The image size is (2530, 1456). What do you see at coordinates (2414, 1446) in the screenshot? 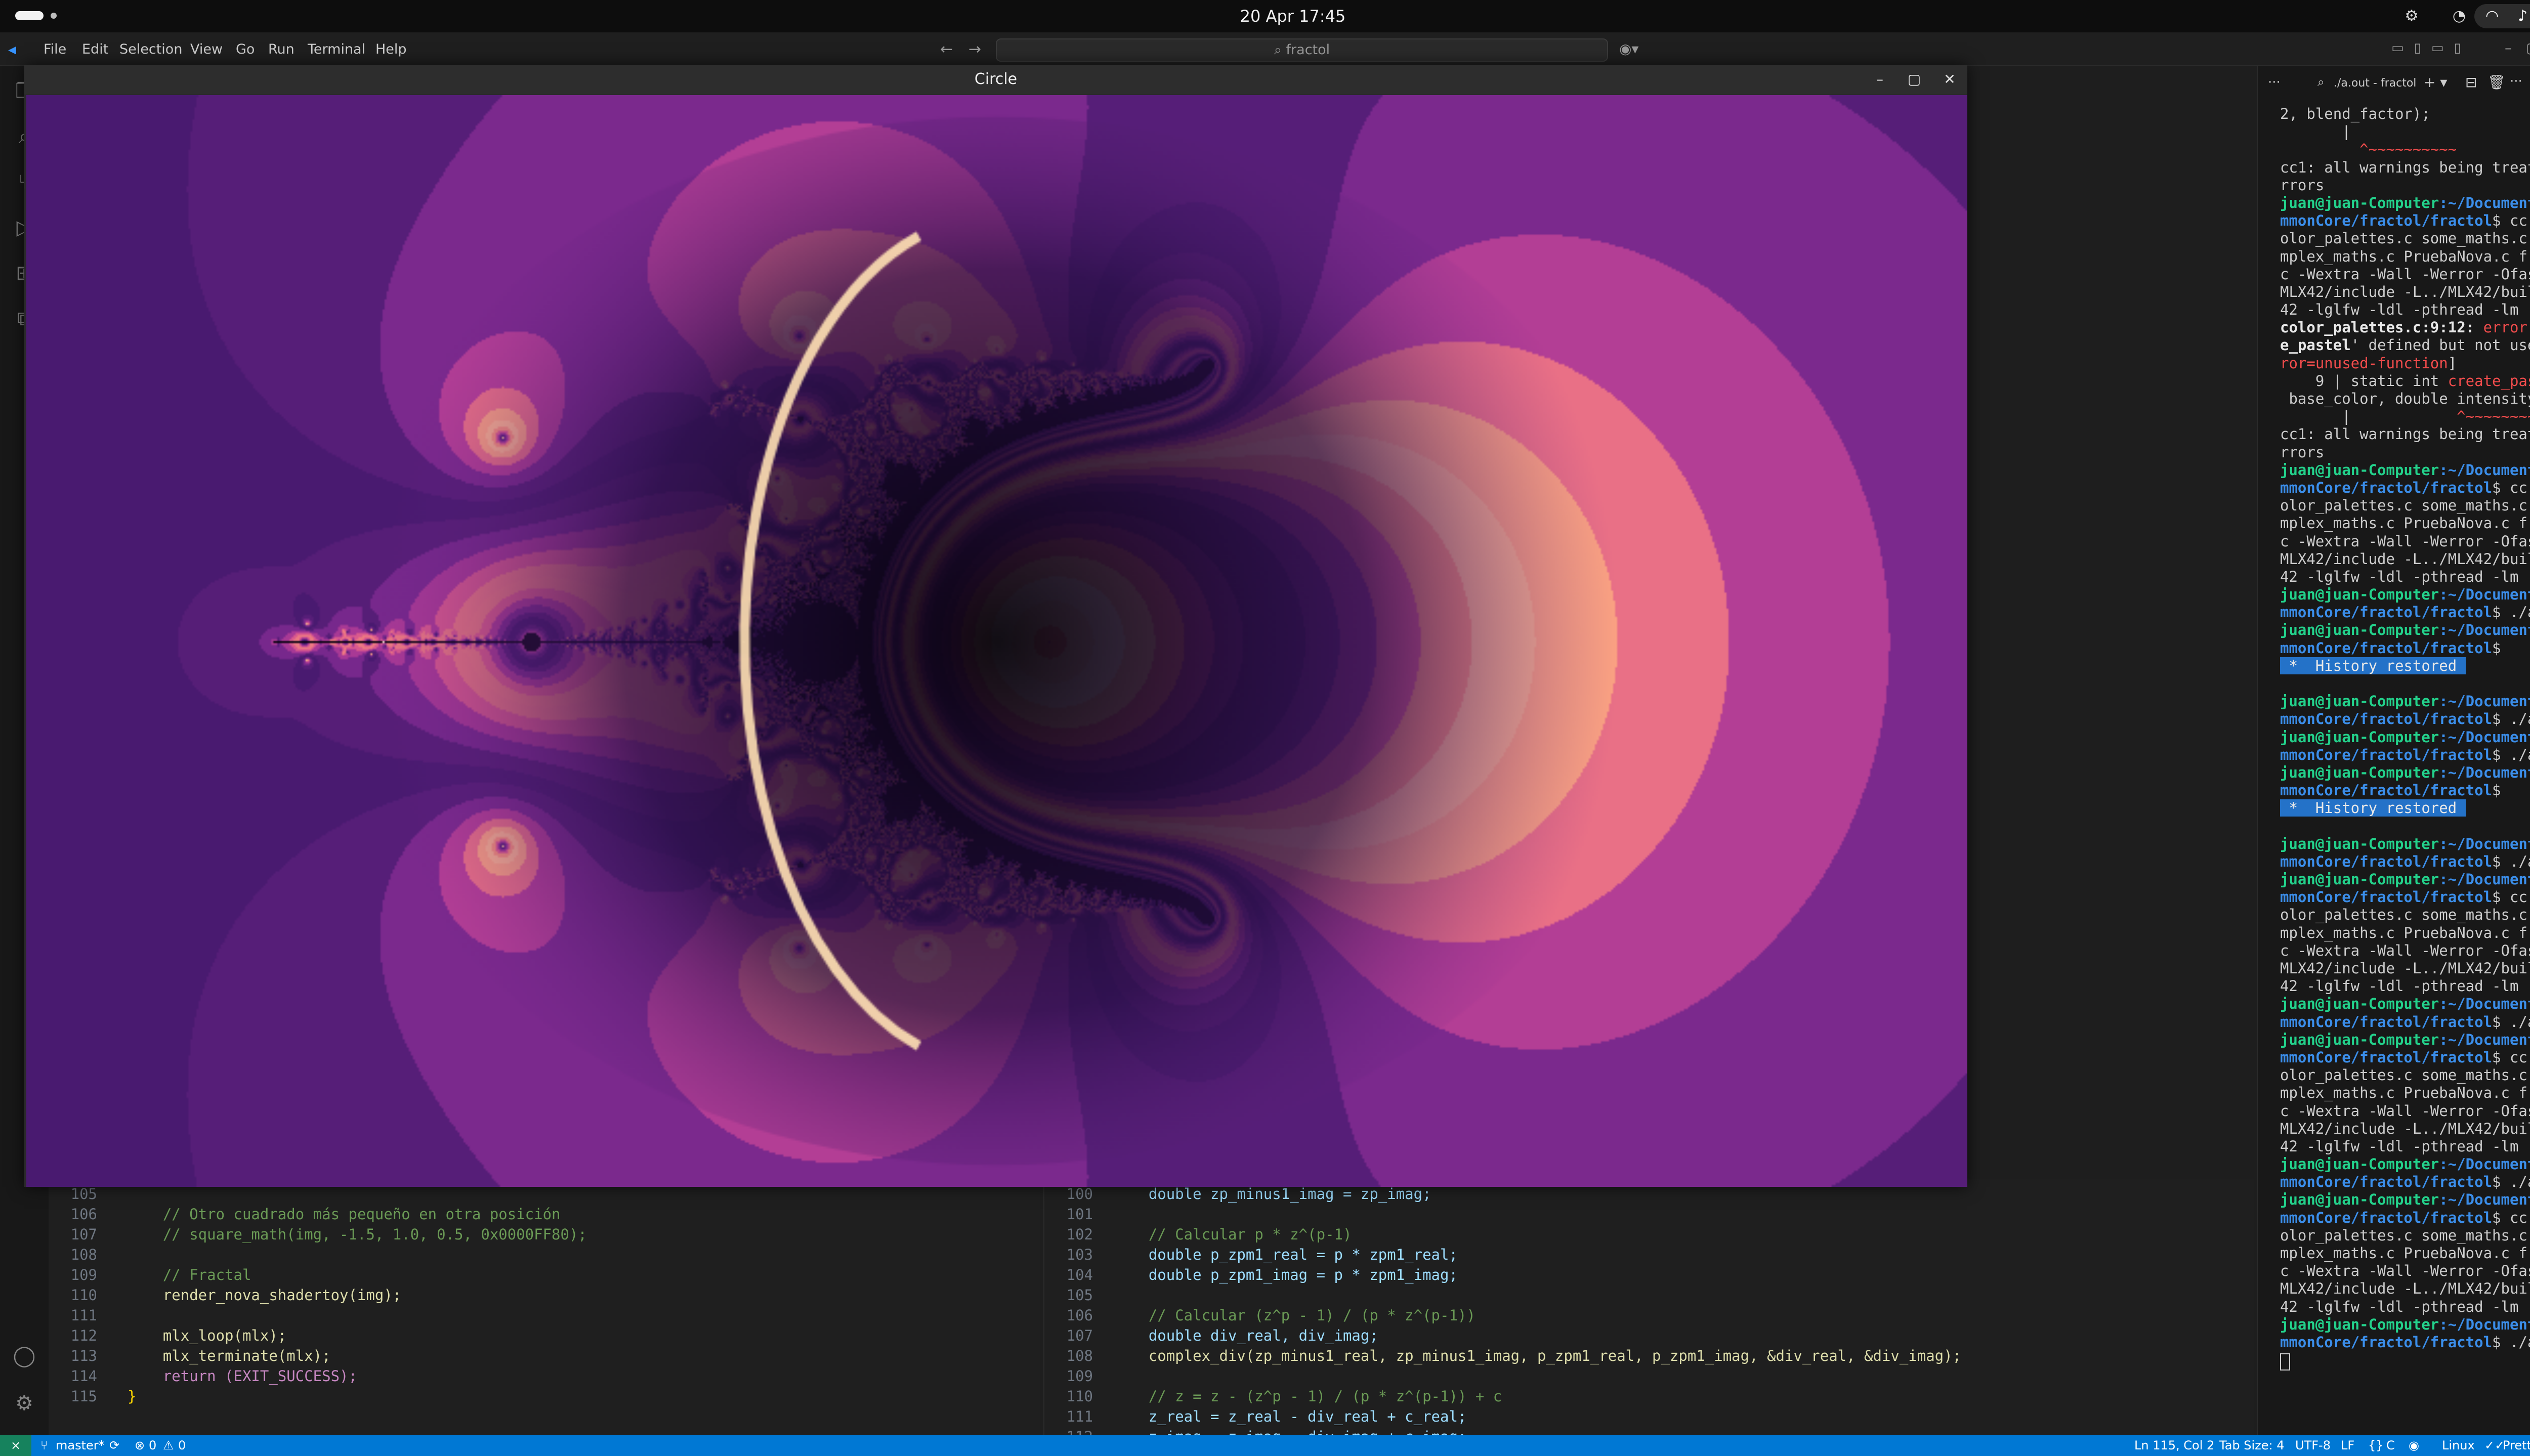
I see `copilot-status-icon: ◉` at bounding box center [2414, 1446].